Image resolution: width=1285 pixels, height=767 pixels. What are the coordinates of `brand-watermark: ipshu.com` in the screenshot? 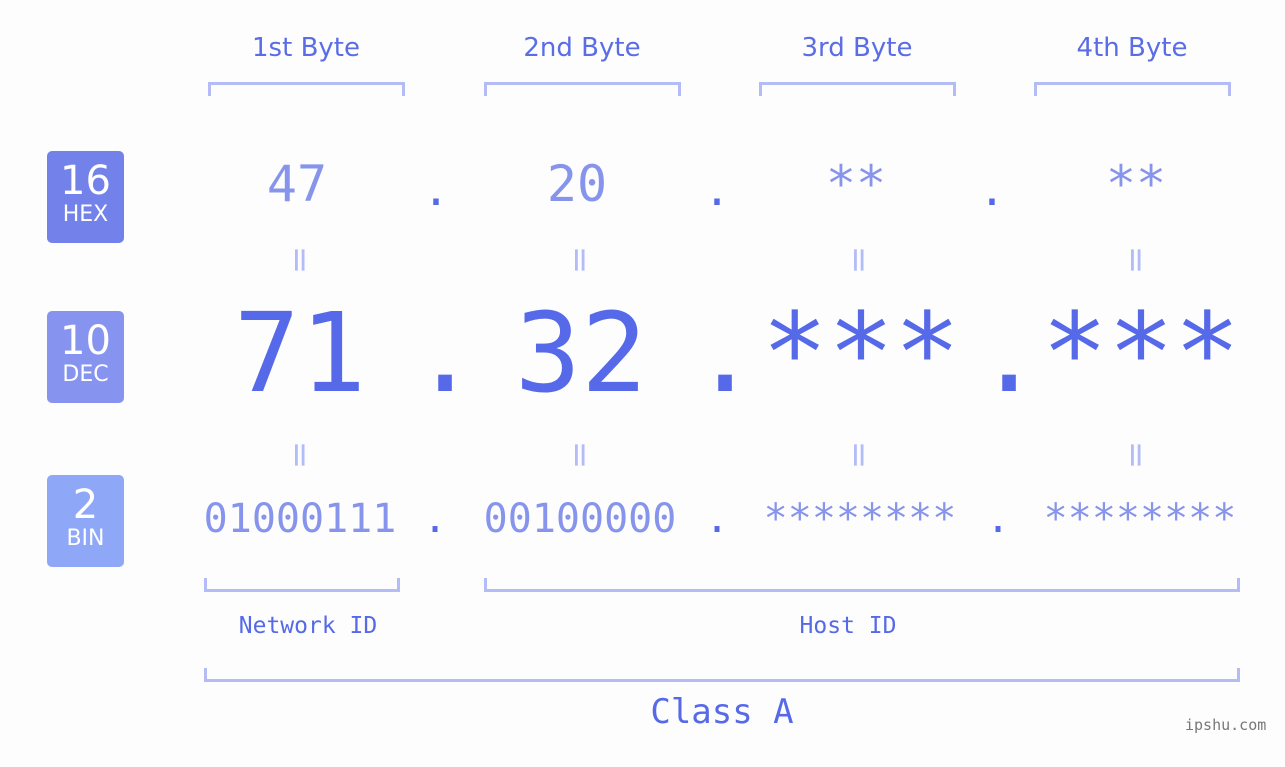 It's located at (1226, 725).